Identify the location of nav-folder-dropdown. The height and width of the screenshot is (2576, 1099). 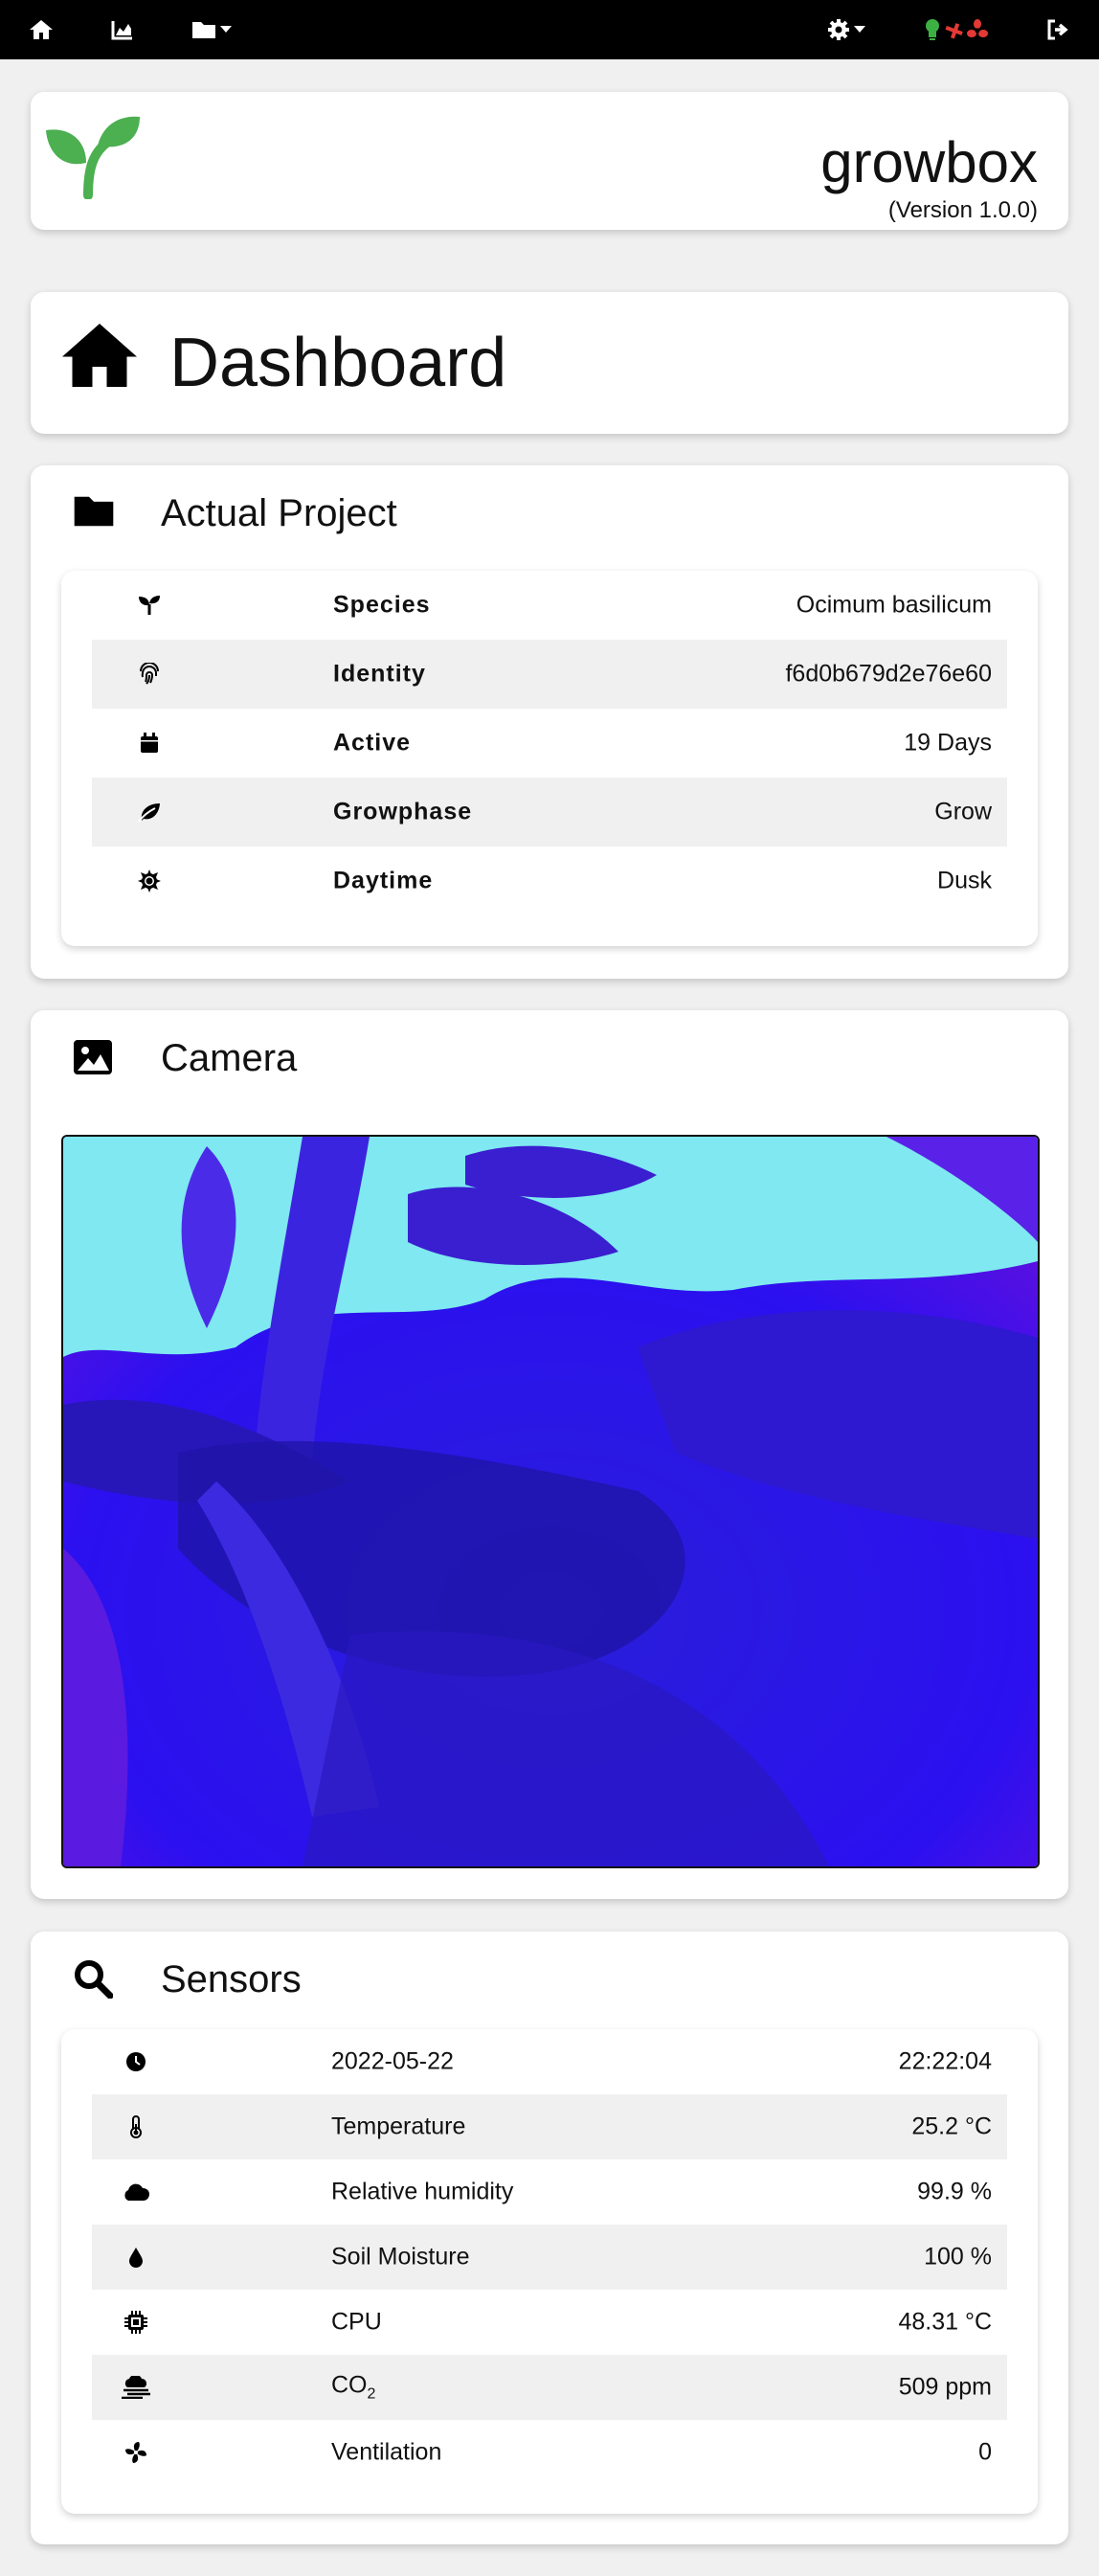
(211, 29).